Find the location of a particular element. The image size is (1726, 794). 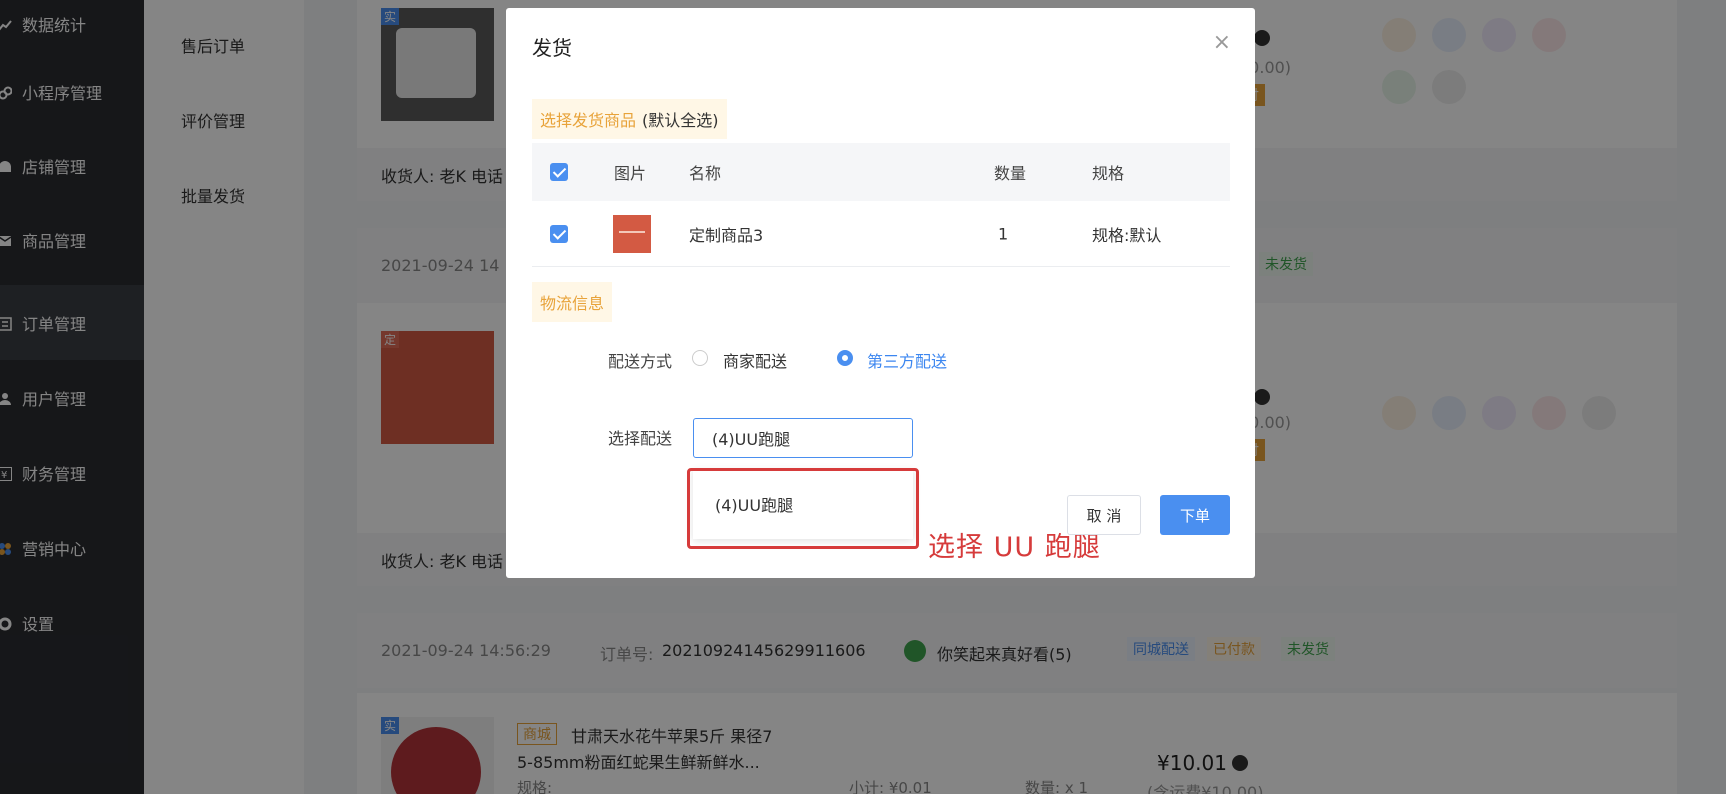

product-thumbnail is located at coordinates (632, 233).